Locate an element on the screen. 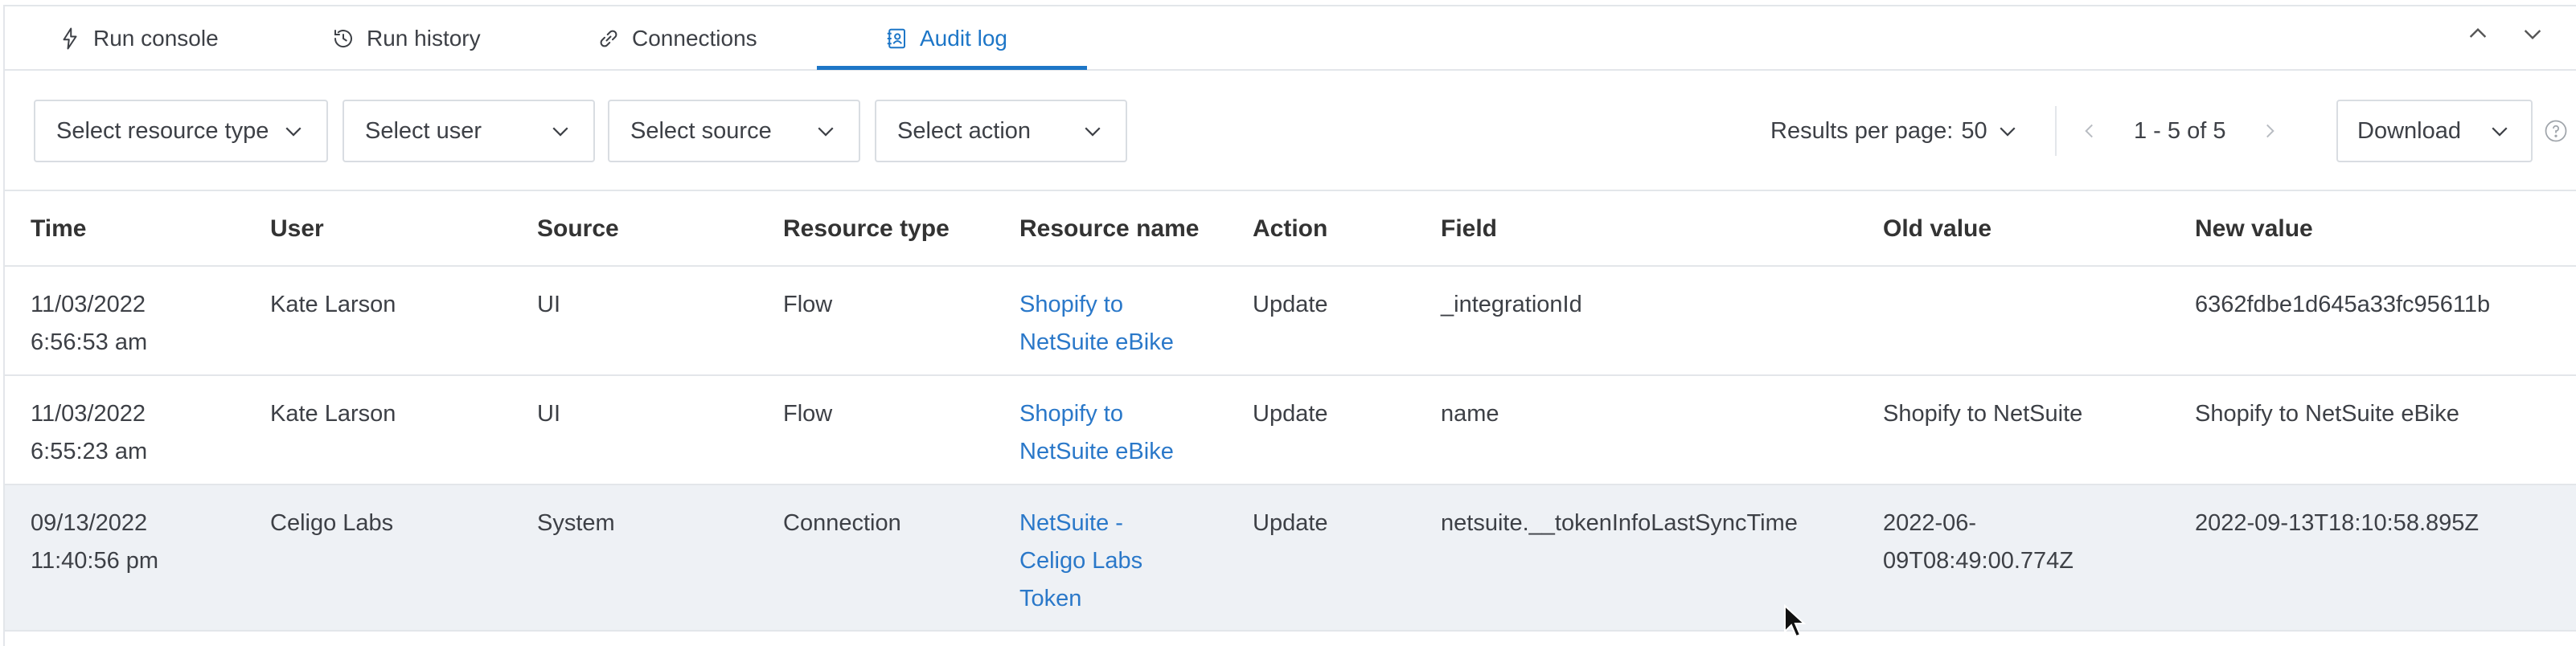 This screenshot has height=646, width=2576. time-cell: 11/03/2022 6:56:53 am is located at coordinates (89, 324).